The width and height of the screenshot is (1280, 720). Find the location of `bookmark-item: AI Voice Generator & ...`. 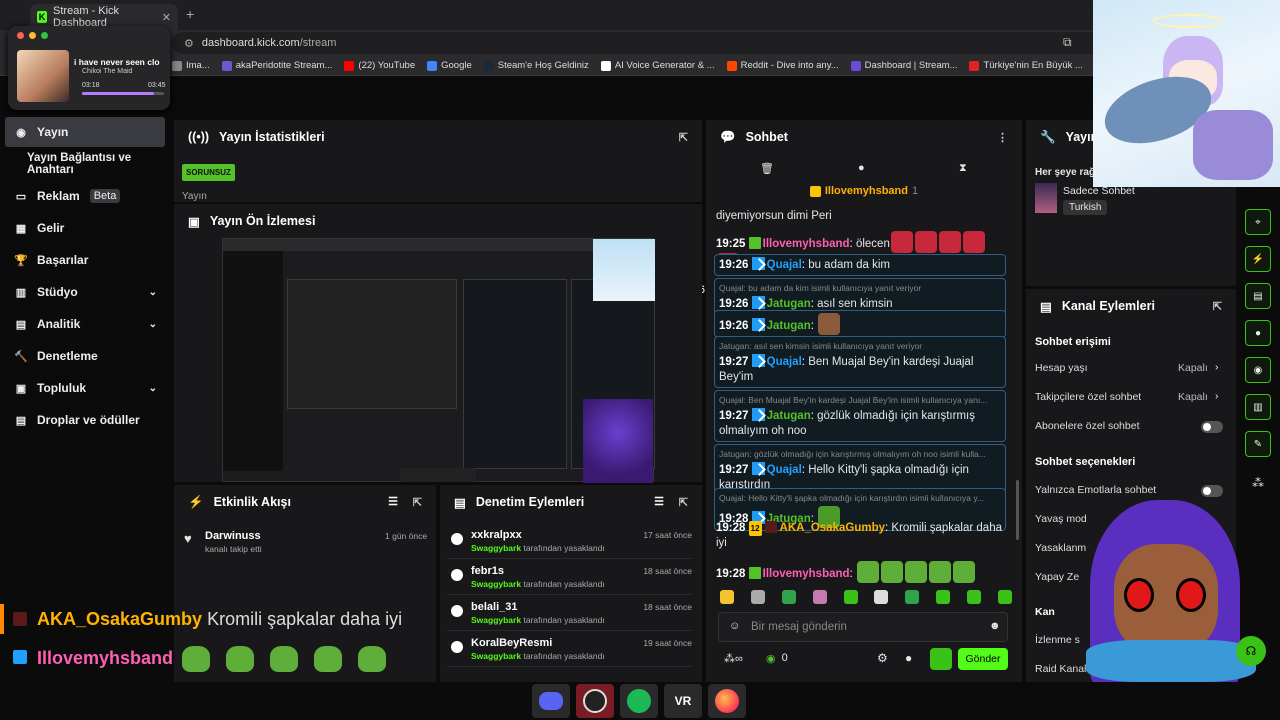

bookmark-item: AI Voice Generator & ... is located at coordinates (657, 65).